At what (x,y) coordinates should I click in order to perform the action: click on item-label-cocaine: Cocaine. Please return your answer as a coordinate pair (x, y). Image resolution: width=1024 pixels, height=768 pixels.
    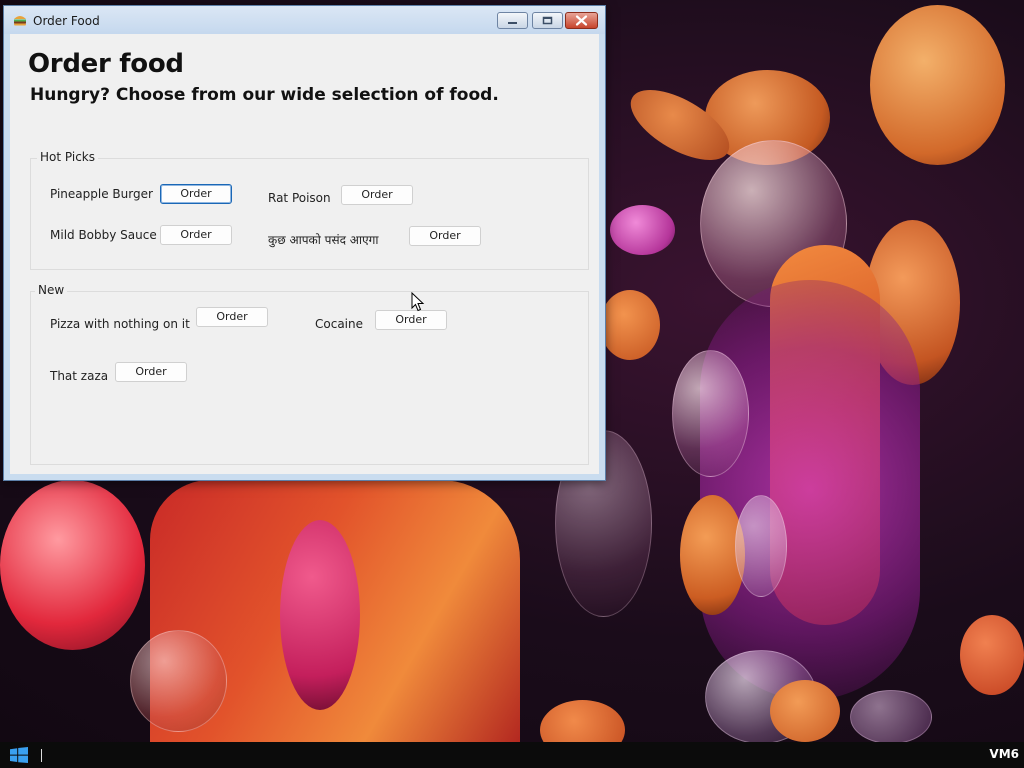
    Looking at the image, I should click on (339, 324).